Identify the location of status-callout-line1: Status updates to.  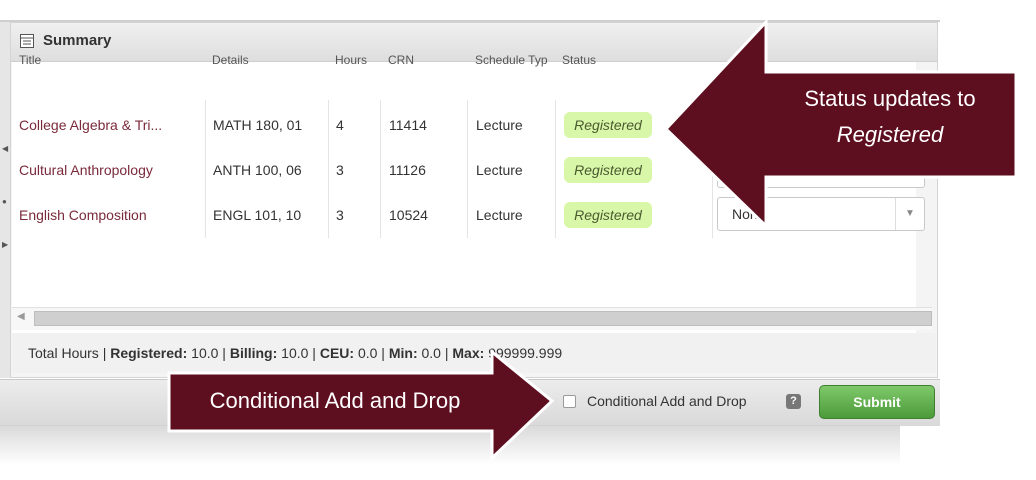
(890, 98).